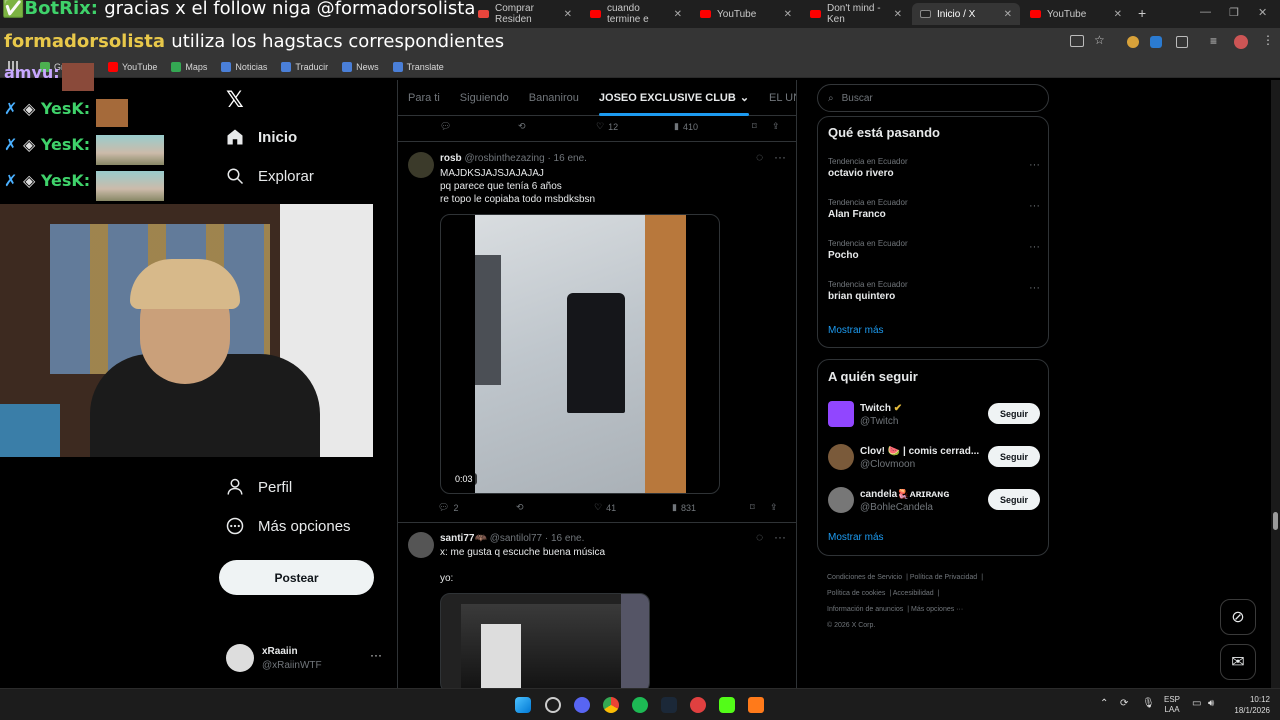 This screenshot has height=720, width=1280. I want to click on windows-start-icon, so click(523, 705).